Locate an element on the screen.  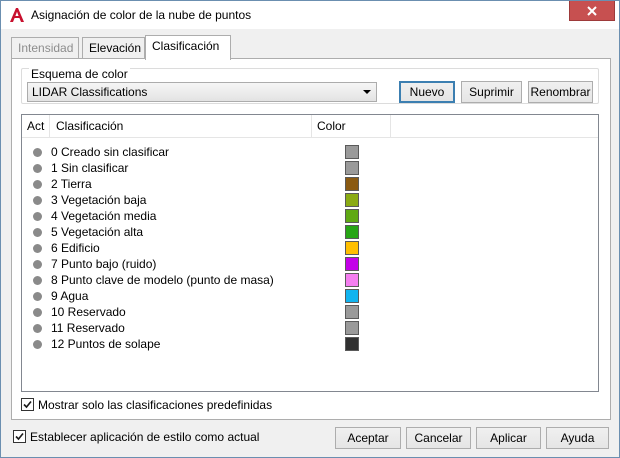
delete-button: Suprimir is located at coordinates (491, 92).